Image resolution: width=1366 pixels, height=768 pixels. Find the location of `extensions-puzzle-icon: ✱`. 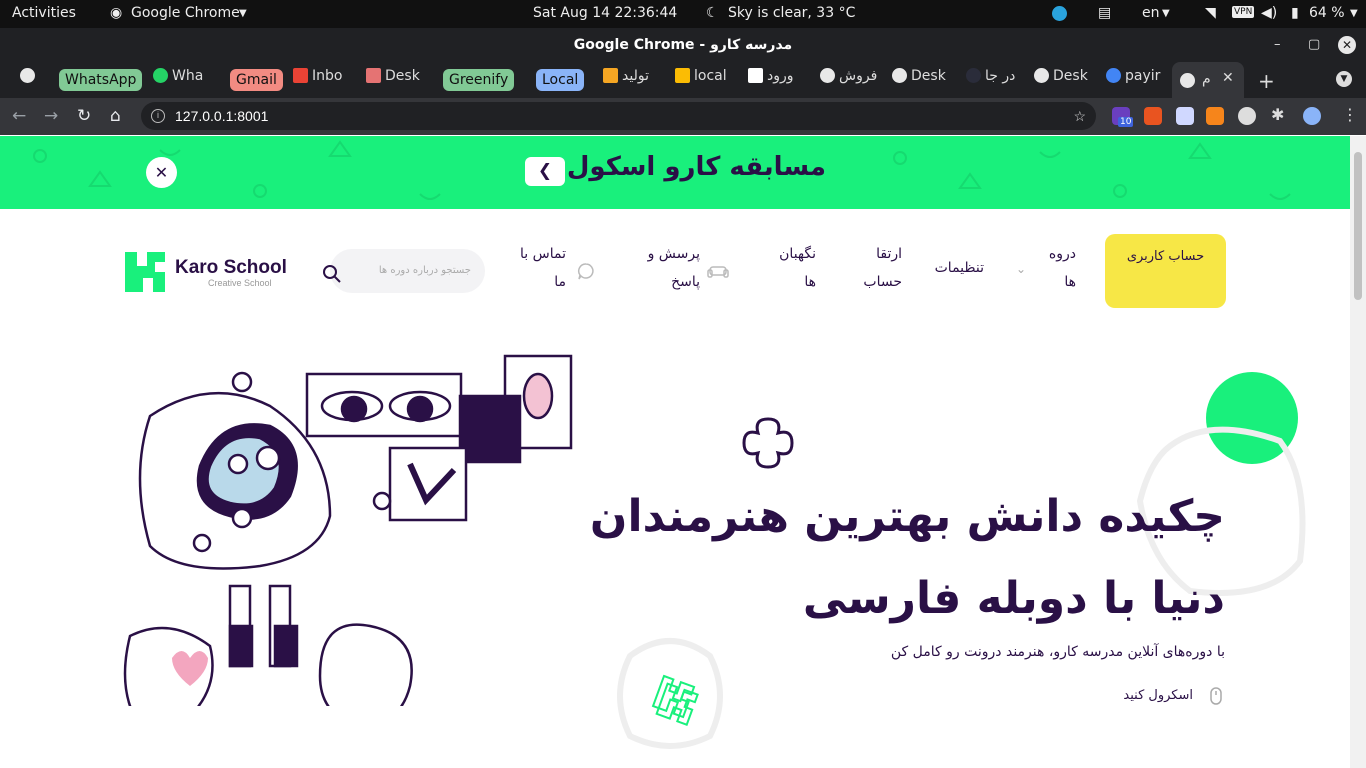

extensions-puzzle-icon: ✱ is located at coordinates (1277, 114).